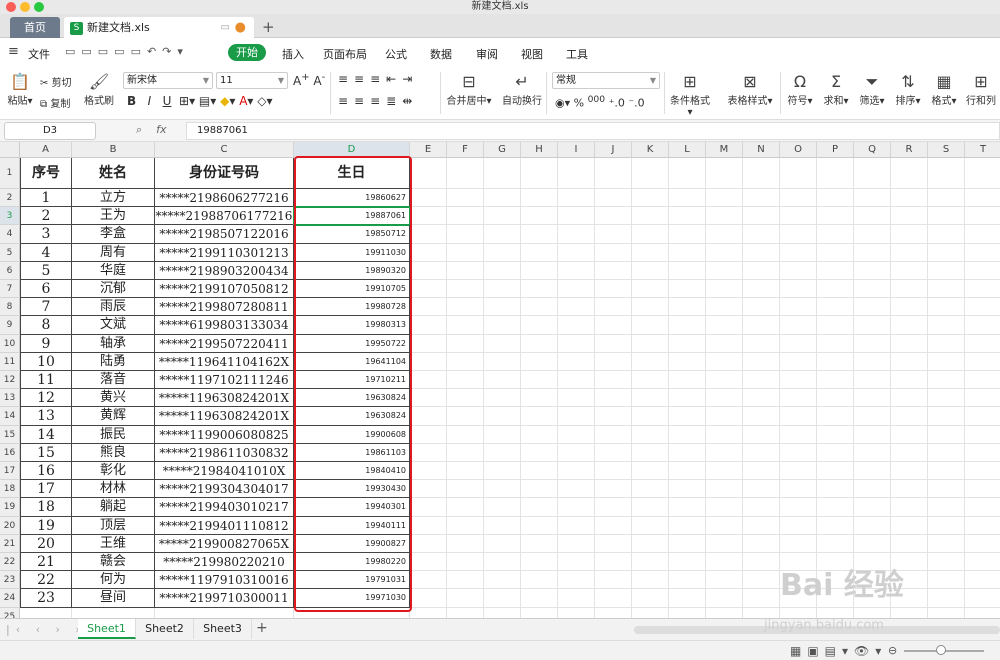  What do you see at coordinates (352, 562) in the screenshot?
I see `table-cell: 19980220` at bounding box center [352, 562].